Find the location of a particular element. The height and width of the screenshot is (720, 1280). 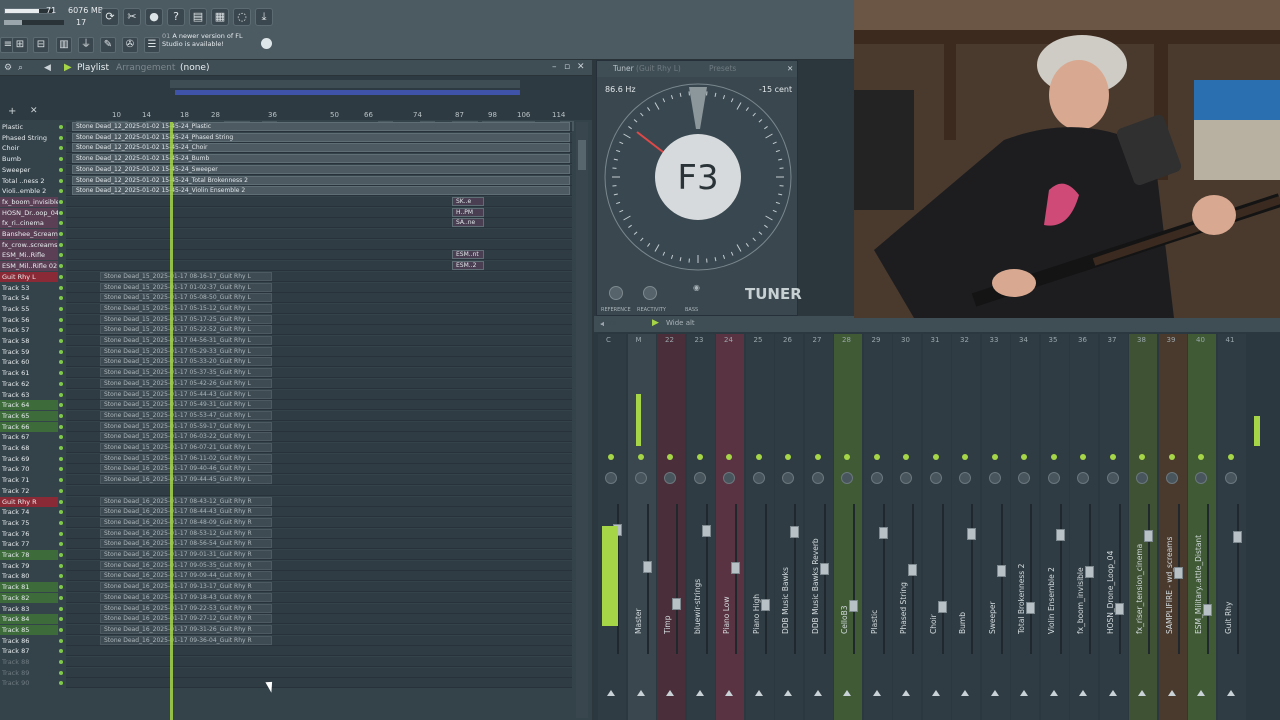

time-overview is located at coordinates (345, 84).